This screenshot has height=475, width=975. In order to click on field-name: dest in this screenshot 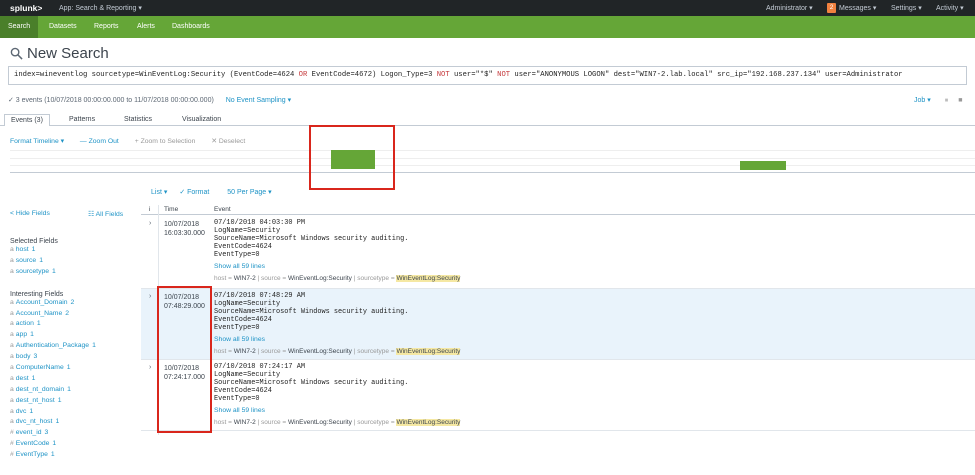, I will do `click(22, 378)`.